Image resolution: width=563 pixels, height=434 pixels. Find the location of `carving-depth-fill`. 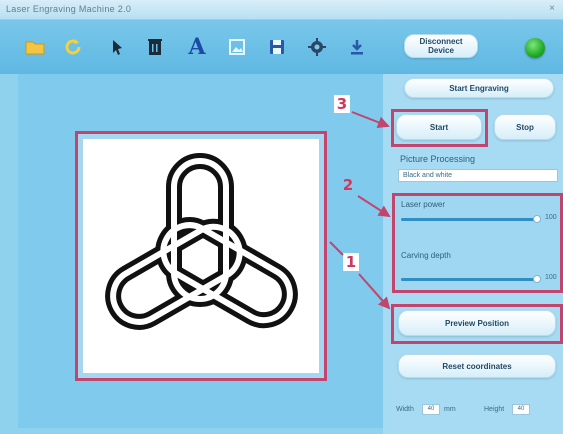

carving-depth-fill is located at coordinates (468, 279).